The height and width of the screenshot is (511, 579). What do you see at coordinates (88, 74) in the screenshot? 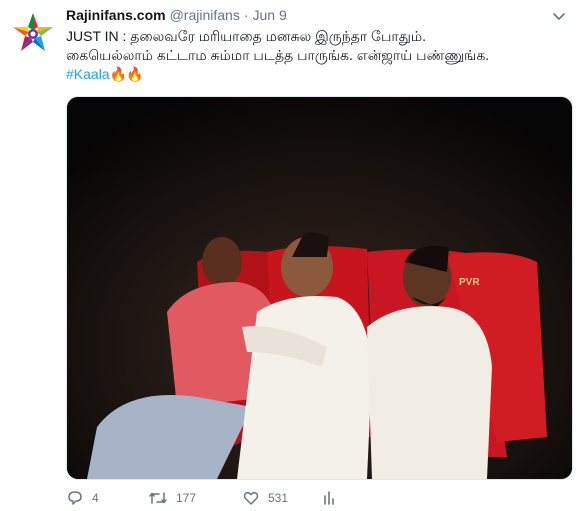
I see `hashtag-link: #Kaala` at bounding box center [88, 74].